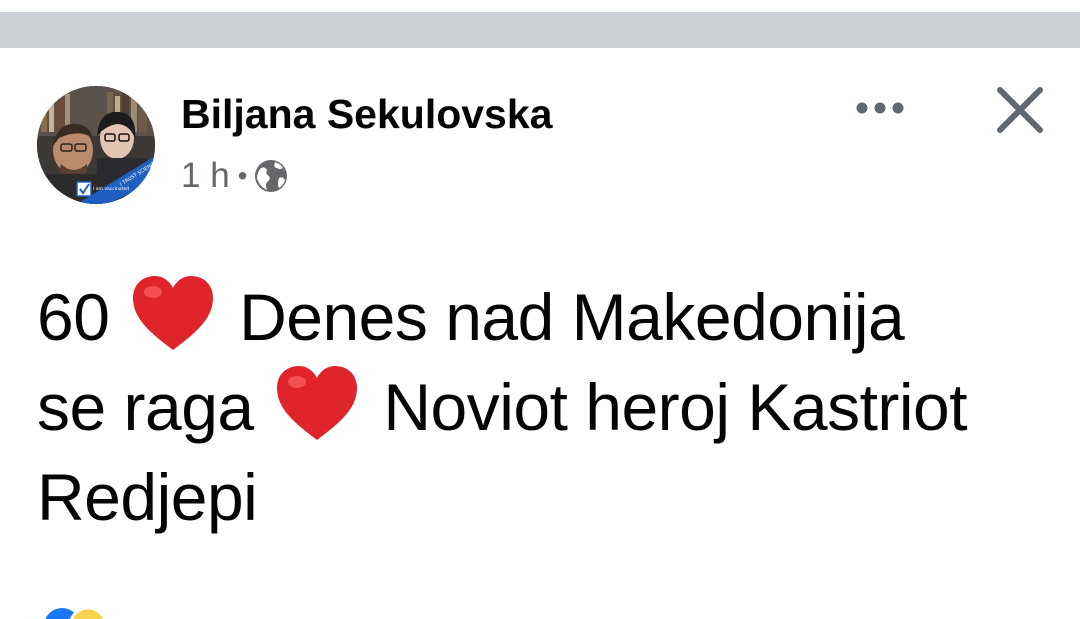  I want to click on post-text-part: Redjepi, so click(147, 497).